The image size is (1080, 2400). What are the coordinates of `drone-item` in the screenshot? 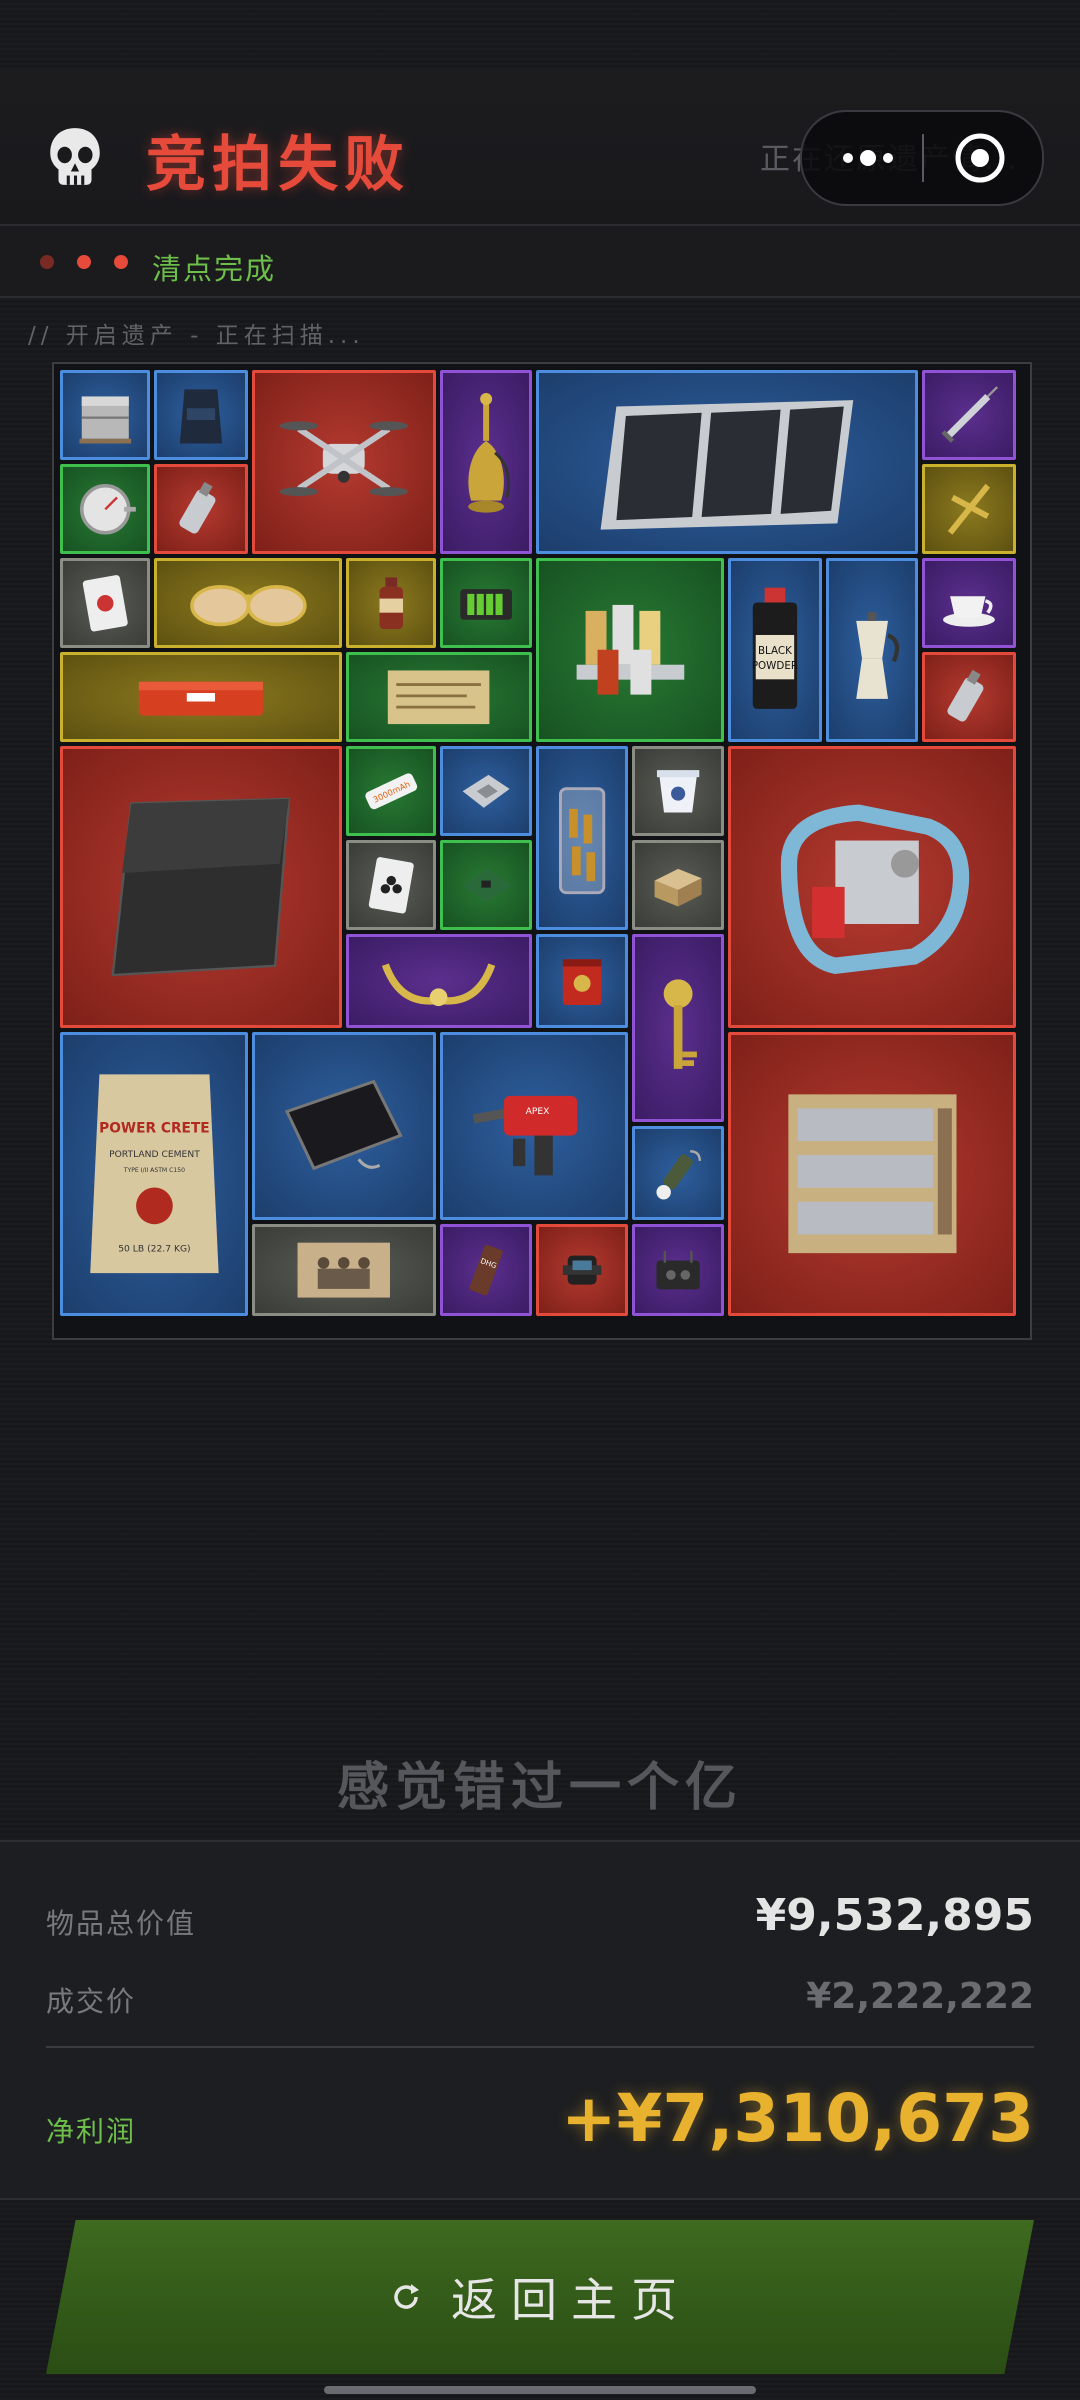 It's located at (344, 462).